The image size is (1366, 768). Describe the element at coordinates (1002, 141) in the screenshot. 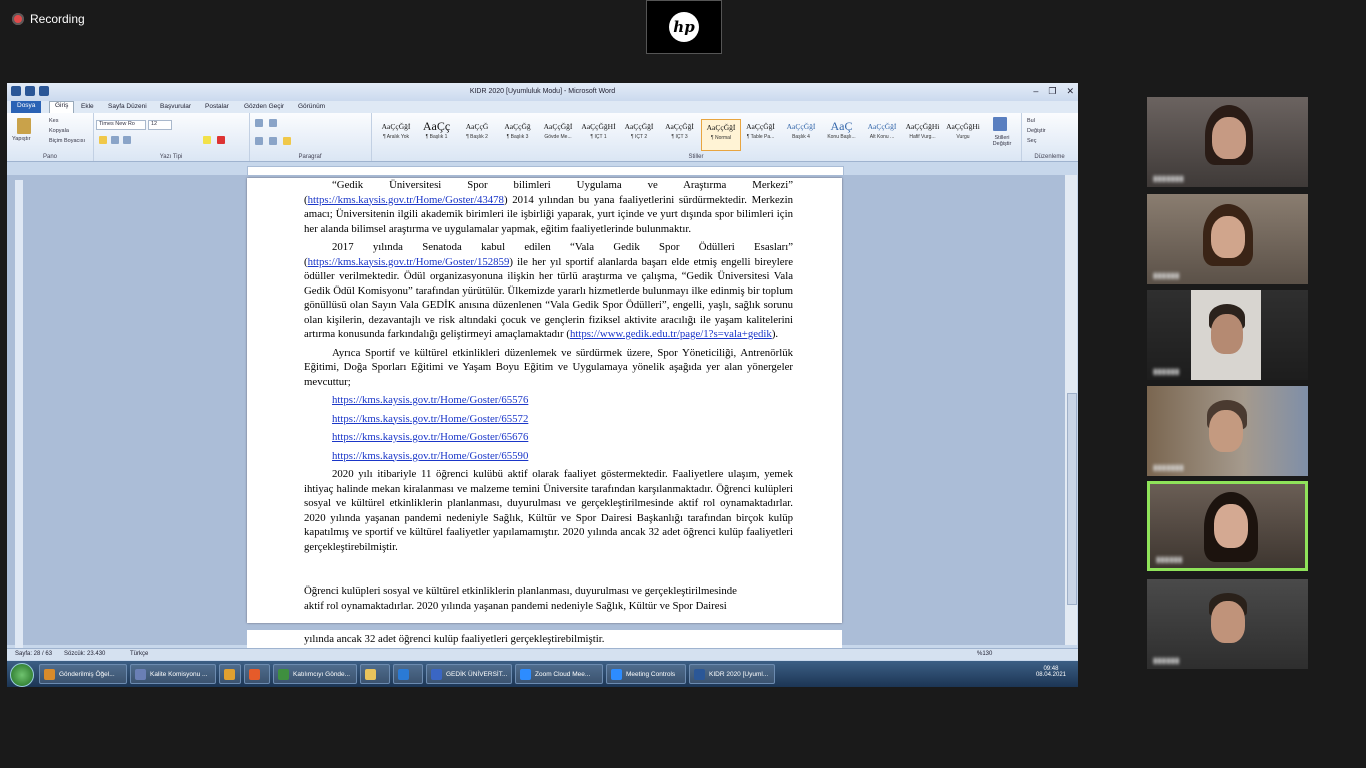

I see `change-styles-button: Stilleri Değiştir` at that location.